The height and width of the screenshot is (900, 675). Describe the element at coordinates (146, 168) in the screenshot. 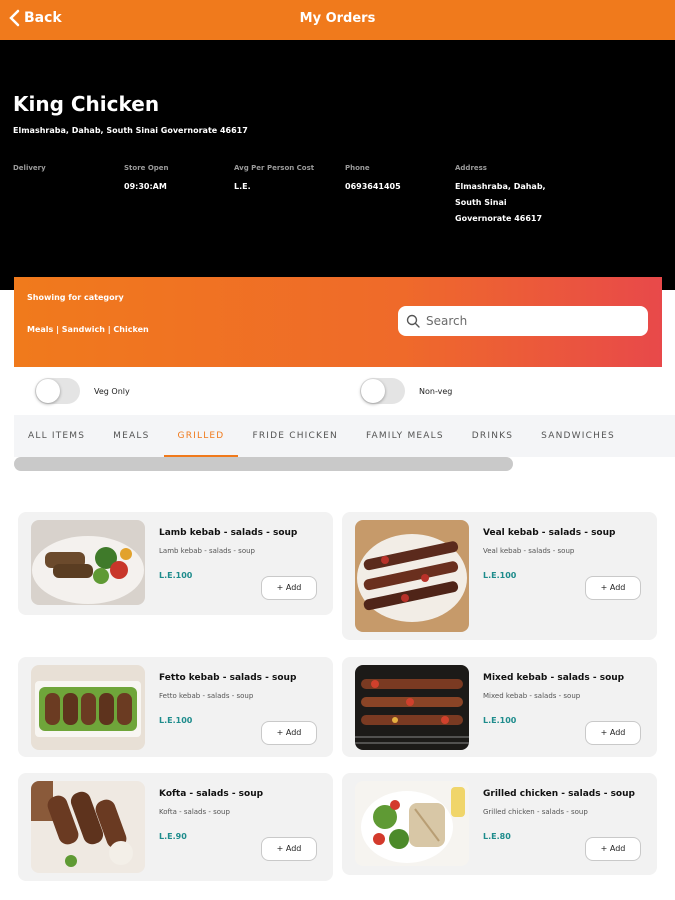

I see `info-label: Store Open` at that location.